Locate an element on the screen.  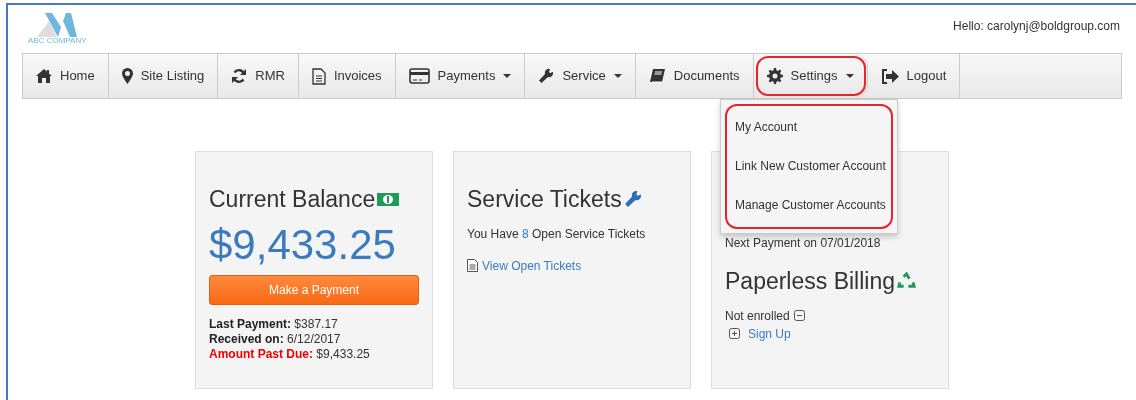
map-pin-icon is located at coordinates (127, 76).